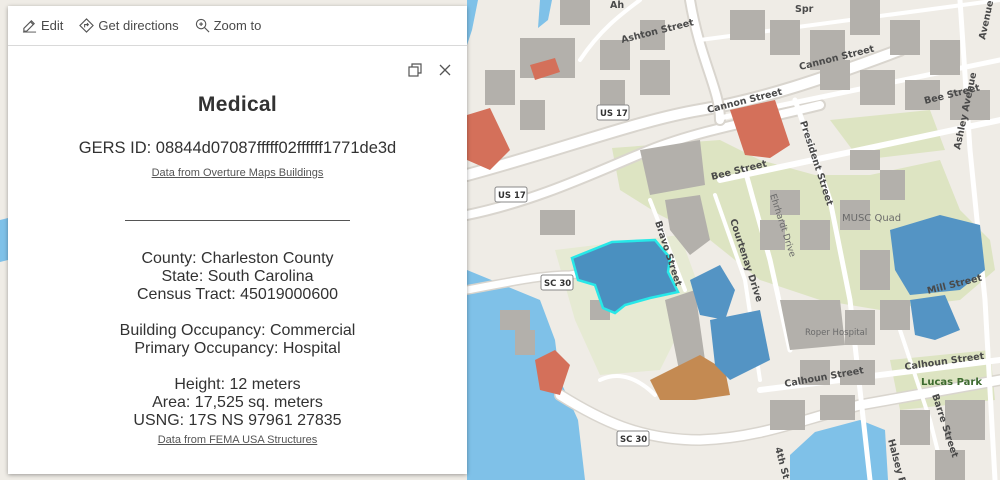 This screenshot has width=1000, height=480. I want to click on census-tract-text: Census Tract: 45019000600, so click(237, 294).